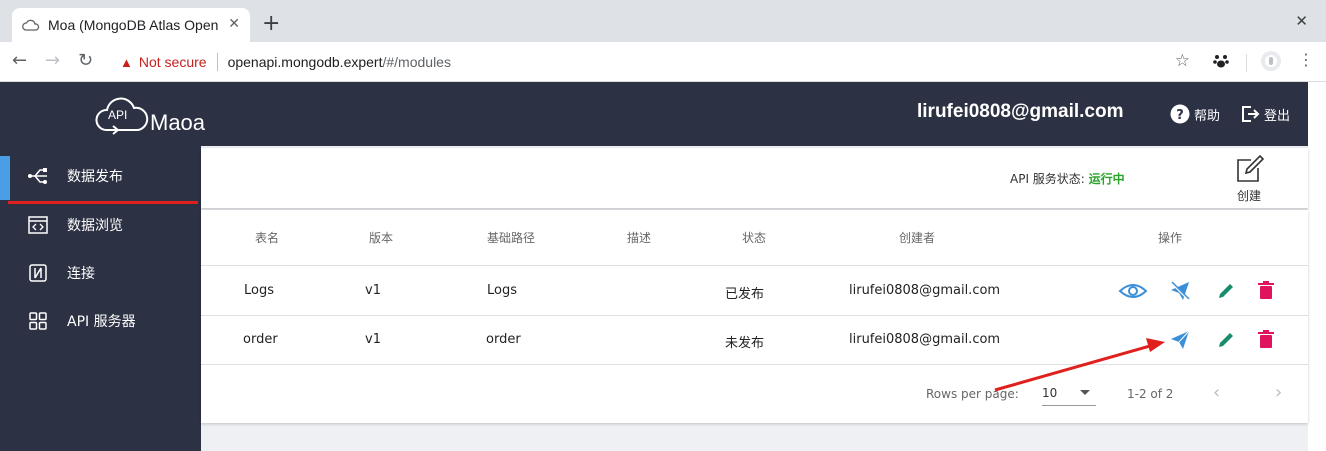 This screenshot has width=1326, height=451. What do you see at coordinates (1150, 394) in the screenshot?
I see `pagination-range: 1-2 of 2` at bounding box center [1150, 394].